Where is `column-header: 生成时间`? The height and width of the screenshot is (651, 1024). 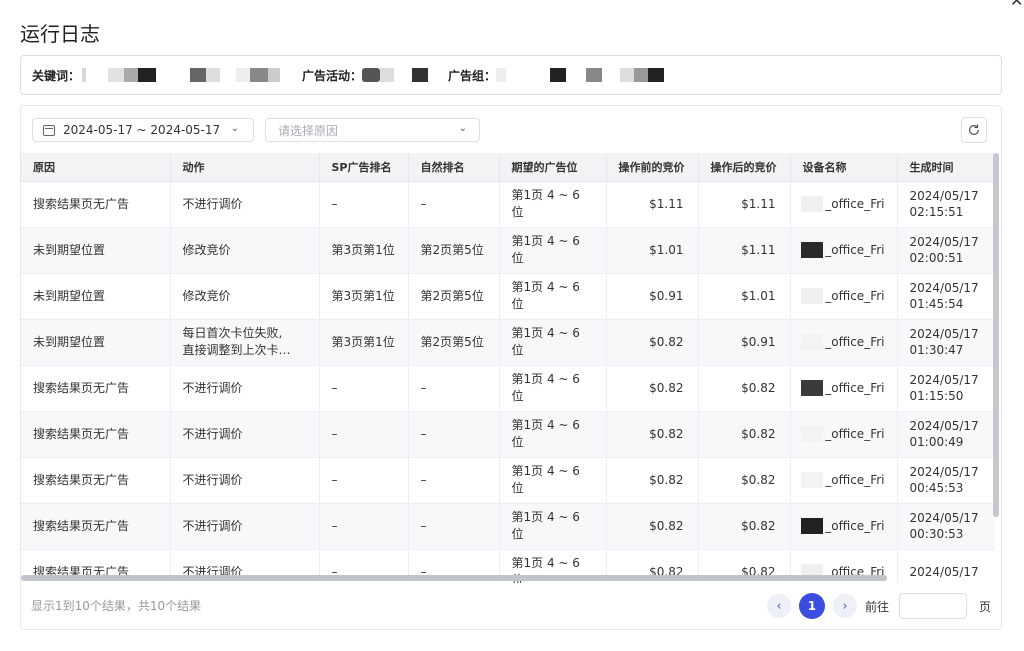
column-header: 生成时间 is located at coordinates (946, 167).